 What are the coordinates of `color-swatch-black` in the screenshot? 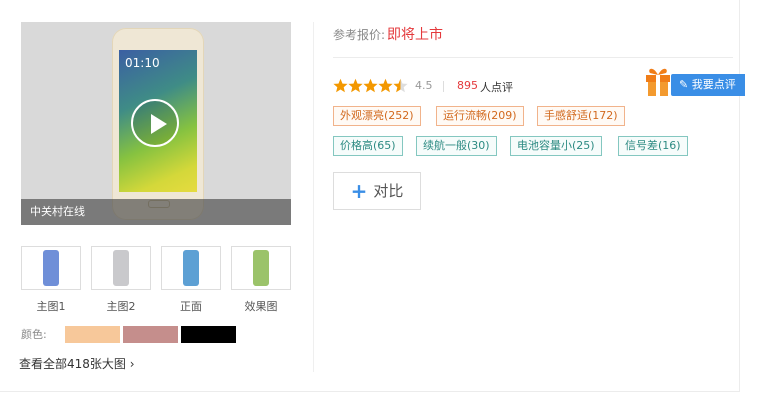 It's located at (208, 334).